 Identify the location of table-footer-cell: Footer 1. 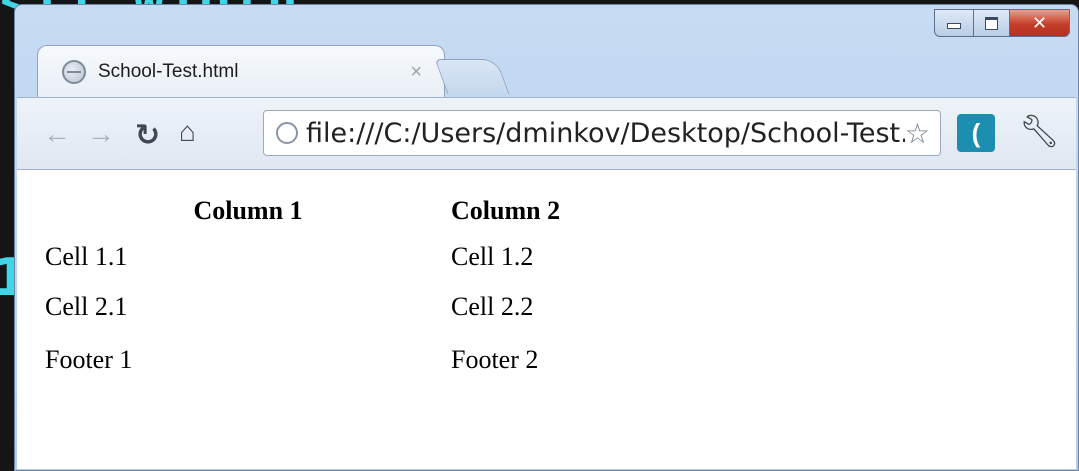
(89, 359).